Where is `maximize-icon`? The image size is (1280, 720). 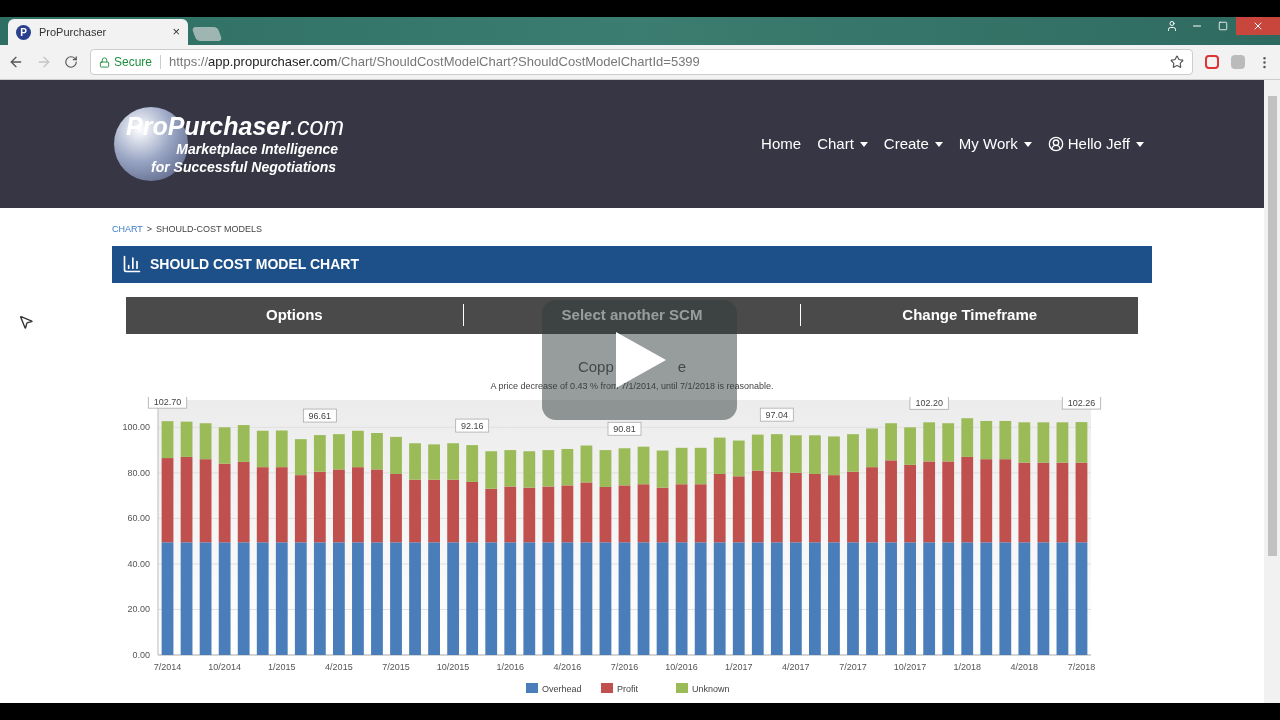
maximize-icon is located at coordinates (1223, 26).